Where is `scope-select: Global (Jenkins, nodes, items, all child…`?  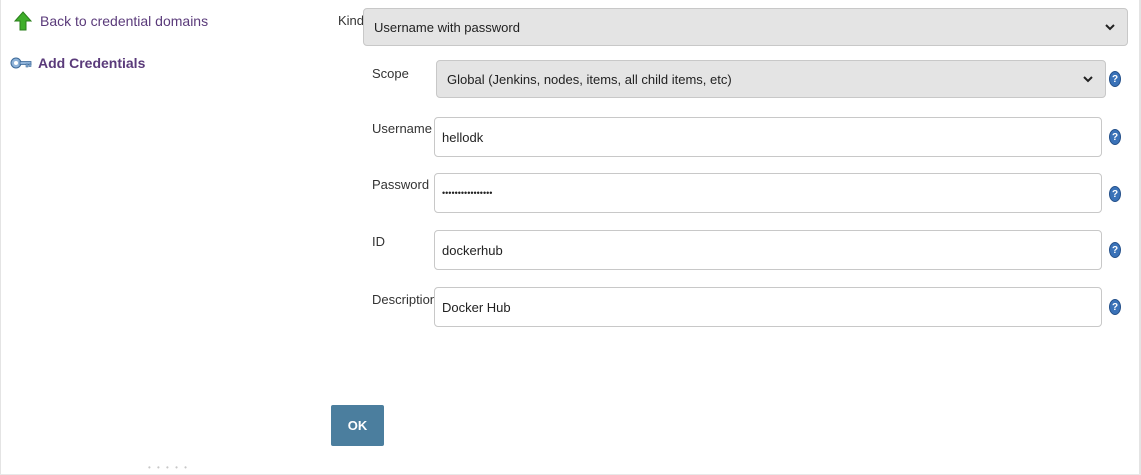 scope-select: Global (Jenkins, nodes, items, all child… is located at coordinates (771, 79).